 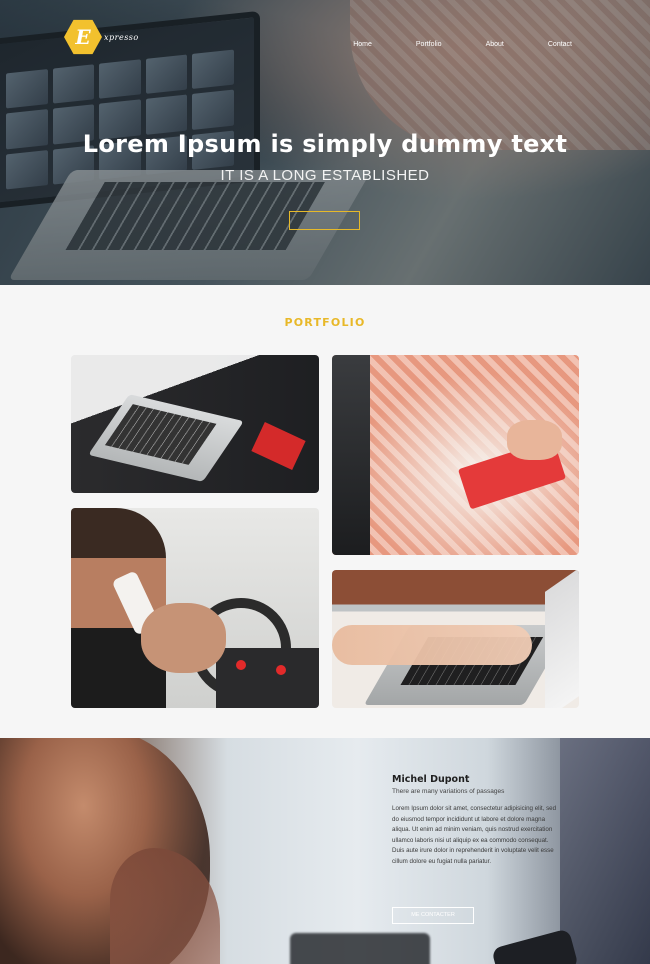 I want to click on logo-letter: E, so click(x=83, y=37).